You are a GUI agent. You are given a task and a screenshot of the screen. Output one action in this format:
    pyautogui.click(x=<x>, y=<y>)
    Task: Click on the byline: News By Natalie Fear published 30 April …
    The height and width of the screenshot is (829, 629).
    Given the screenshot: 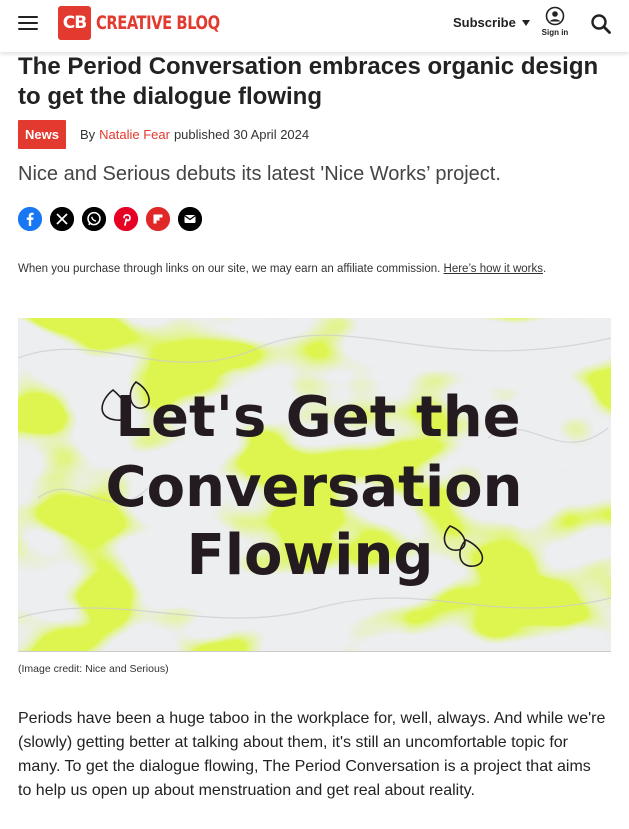 What is the action you would take?
    pyautogui.click(x=163, y=134)
    